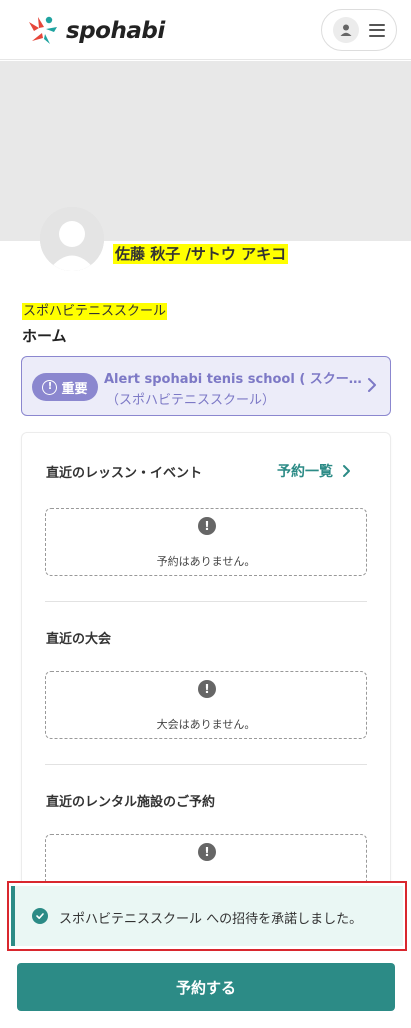  What do you see at coordinates (131, 802) in the screenshot?
I see `upcoming-rentals-title: 直近のレンタル施設のご予約` at bounding box center [131, 802].